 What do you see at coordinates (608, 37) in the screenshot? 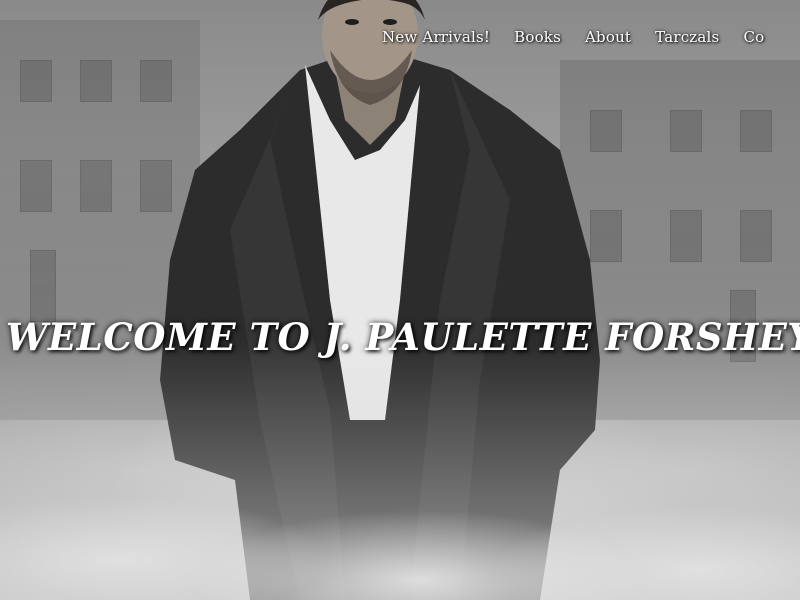
I see `nav-item-about: About` at bounding box center [608, 37].